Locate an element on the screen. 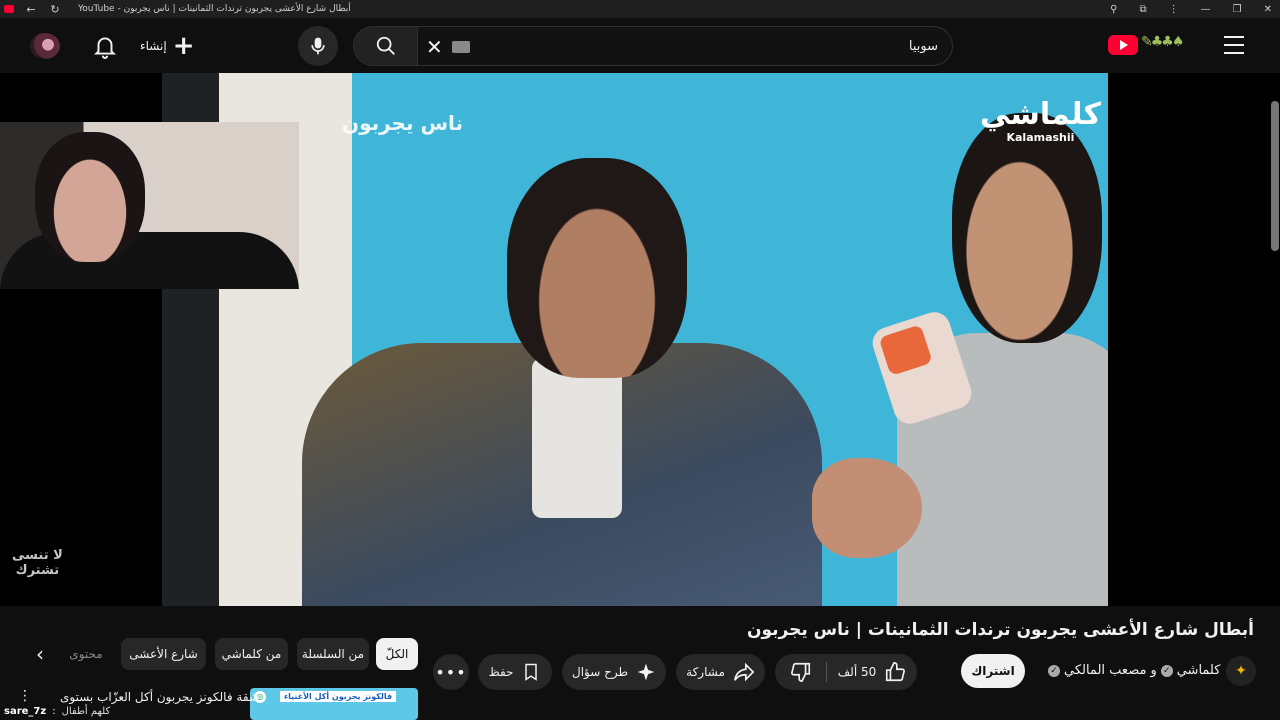  thumbs-down-icon is located at coordinates (800, 672).